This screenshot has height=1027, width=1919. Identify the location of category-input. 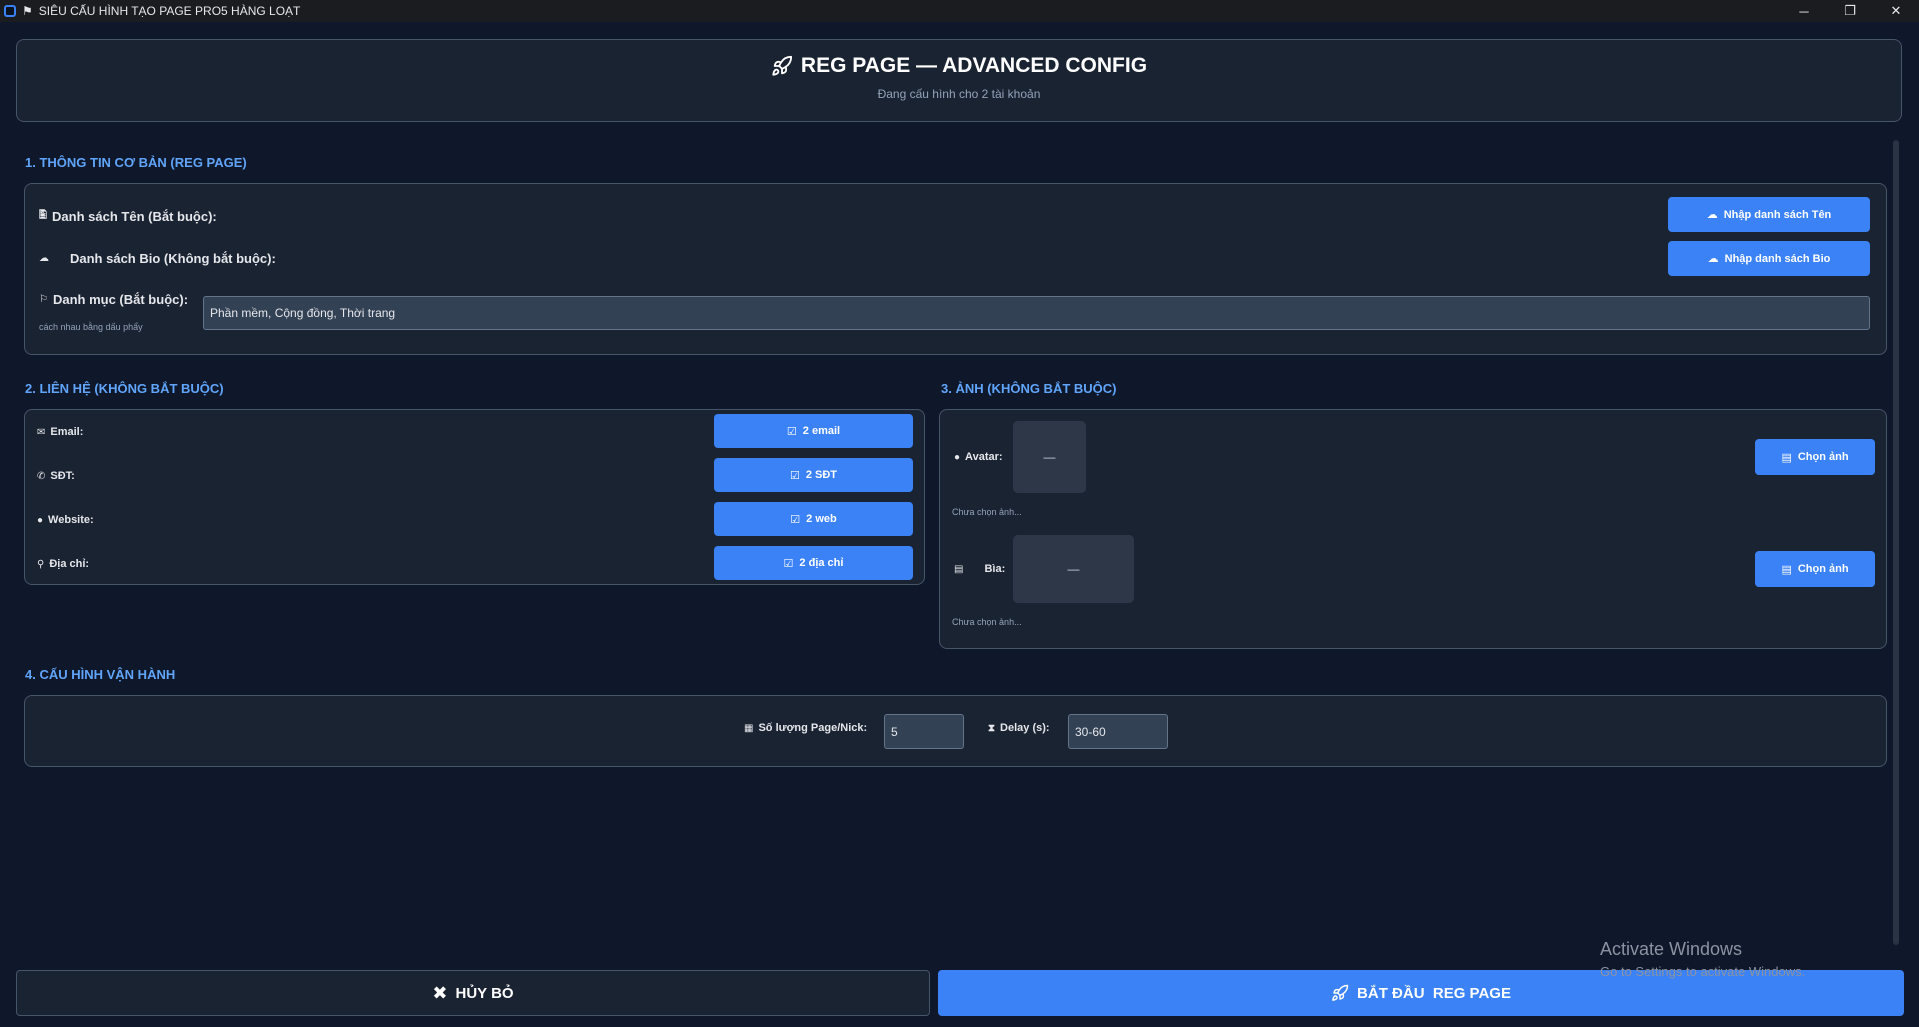
(1036, 313).